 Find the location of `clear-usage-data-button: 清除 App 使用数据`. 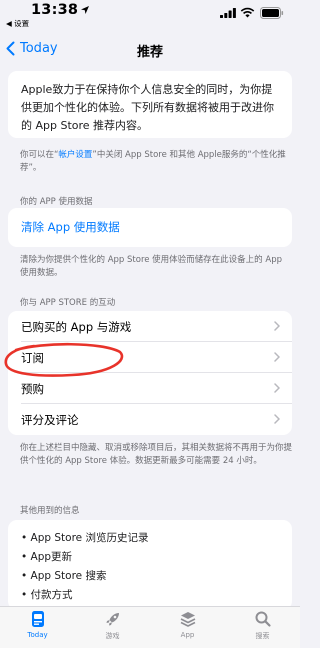

clear-usage-data-button: 清除 App 使用数据 is located at coordinates (70, 227).